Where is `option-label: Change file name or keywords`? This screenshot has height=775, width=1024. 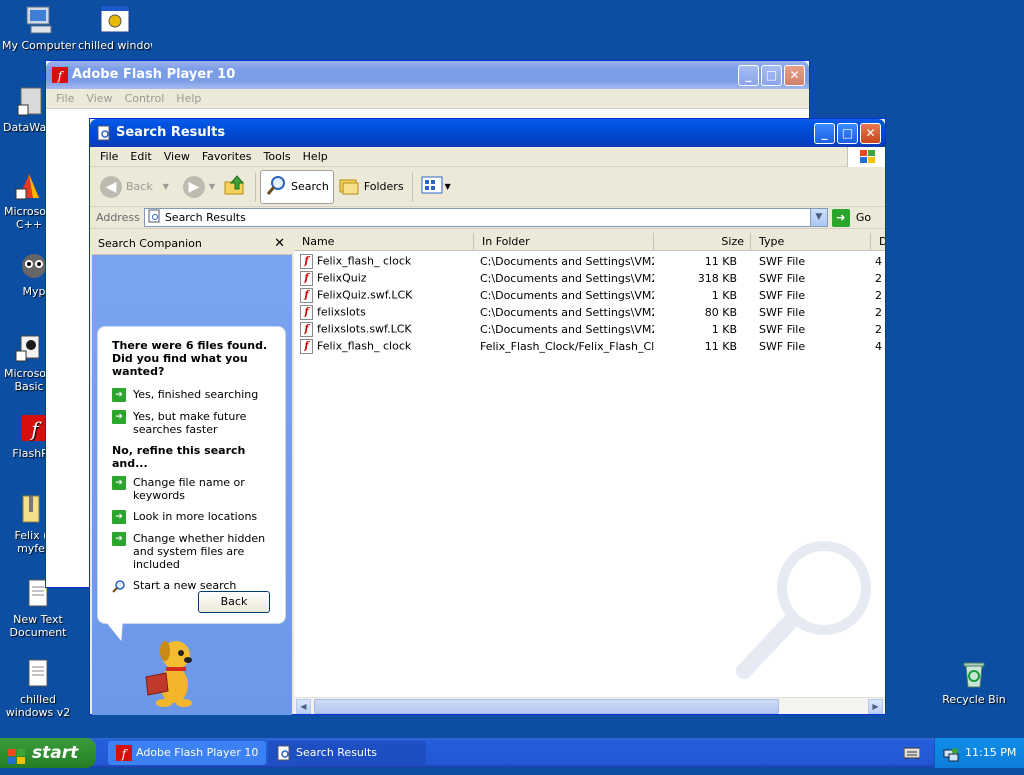
option-label: Change file name or keywords is located at coordinates (189, 489).